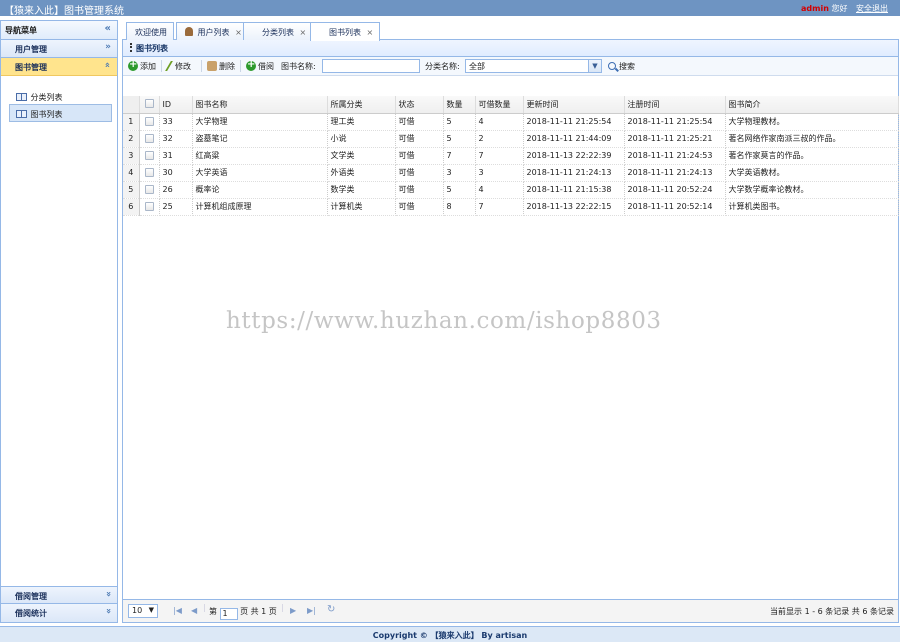  I want to click on tab-bar: 欢迎使用 用户列表 × 分类列表 × 图书列表 ×, so click(510, 30).